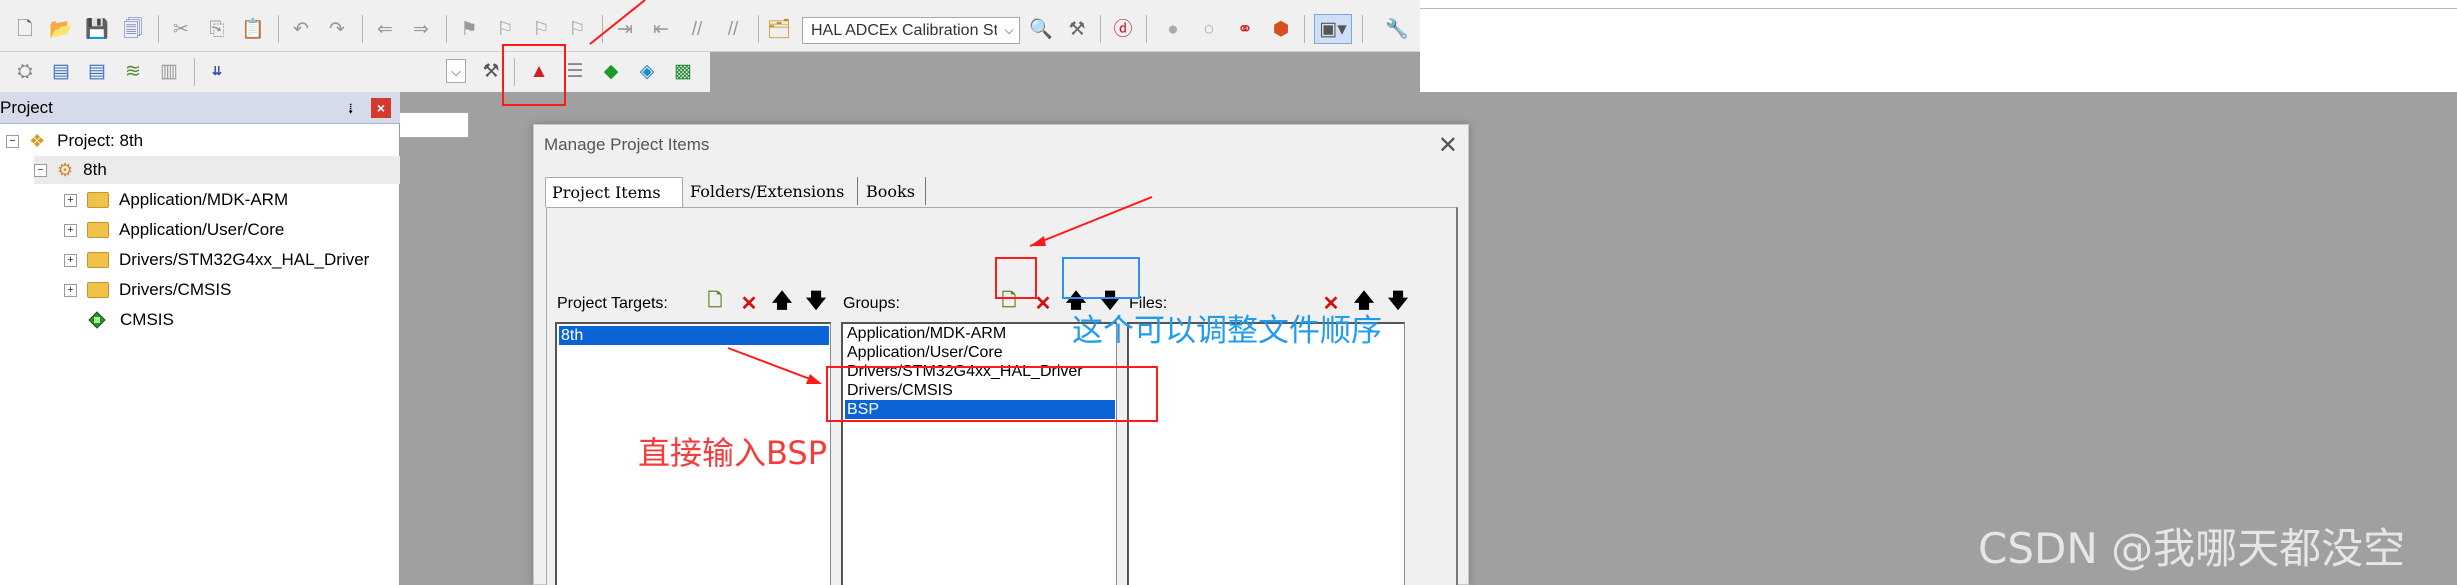  What do you see at coordinates (200, 108) in the screenshot?
I see `project-panel-header: Project ⭭ ×` at bounding box center [200, 108].